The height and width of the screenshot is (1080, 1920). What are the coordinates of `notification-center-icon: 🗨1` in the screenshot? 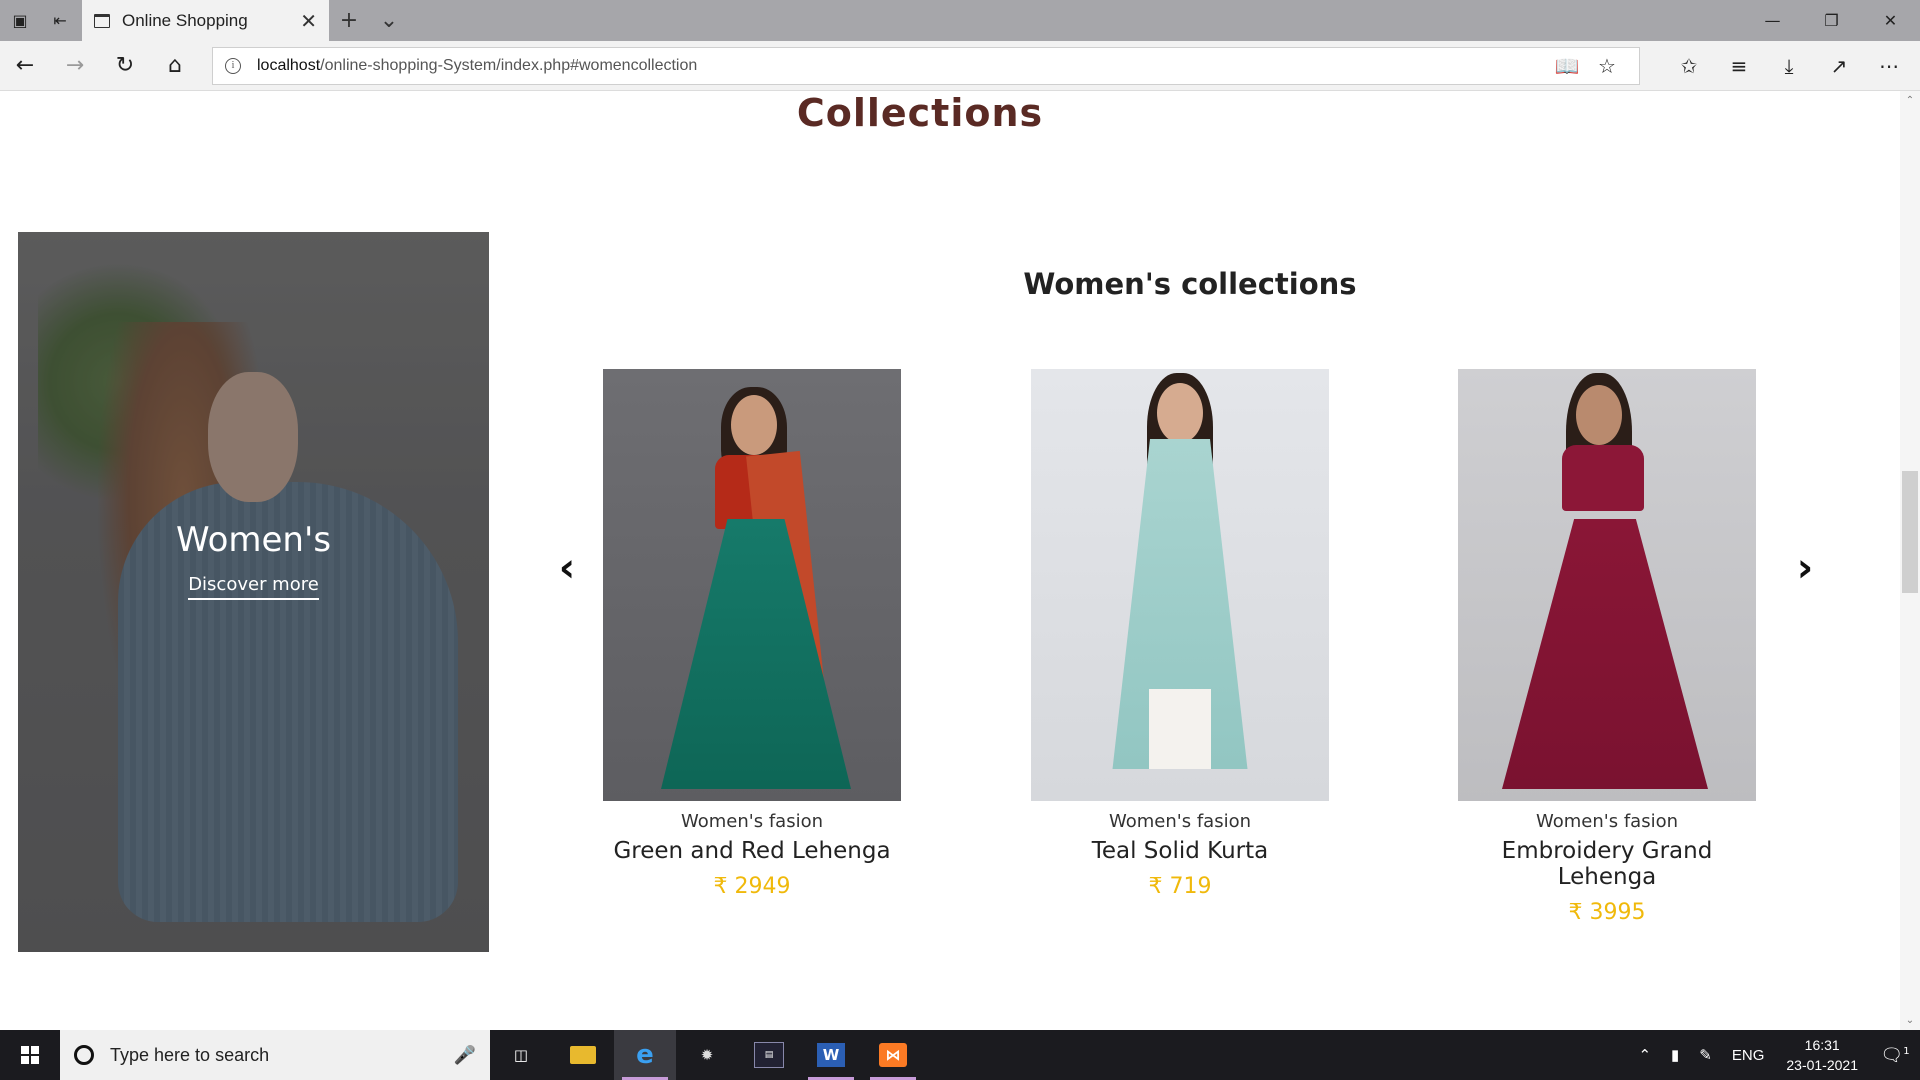 It's located at (1895, 1055).